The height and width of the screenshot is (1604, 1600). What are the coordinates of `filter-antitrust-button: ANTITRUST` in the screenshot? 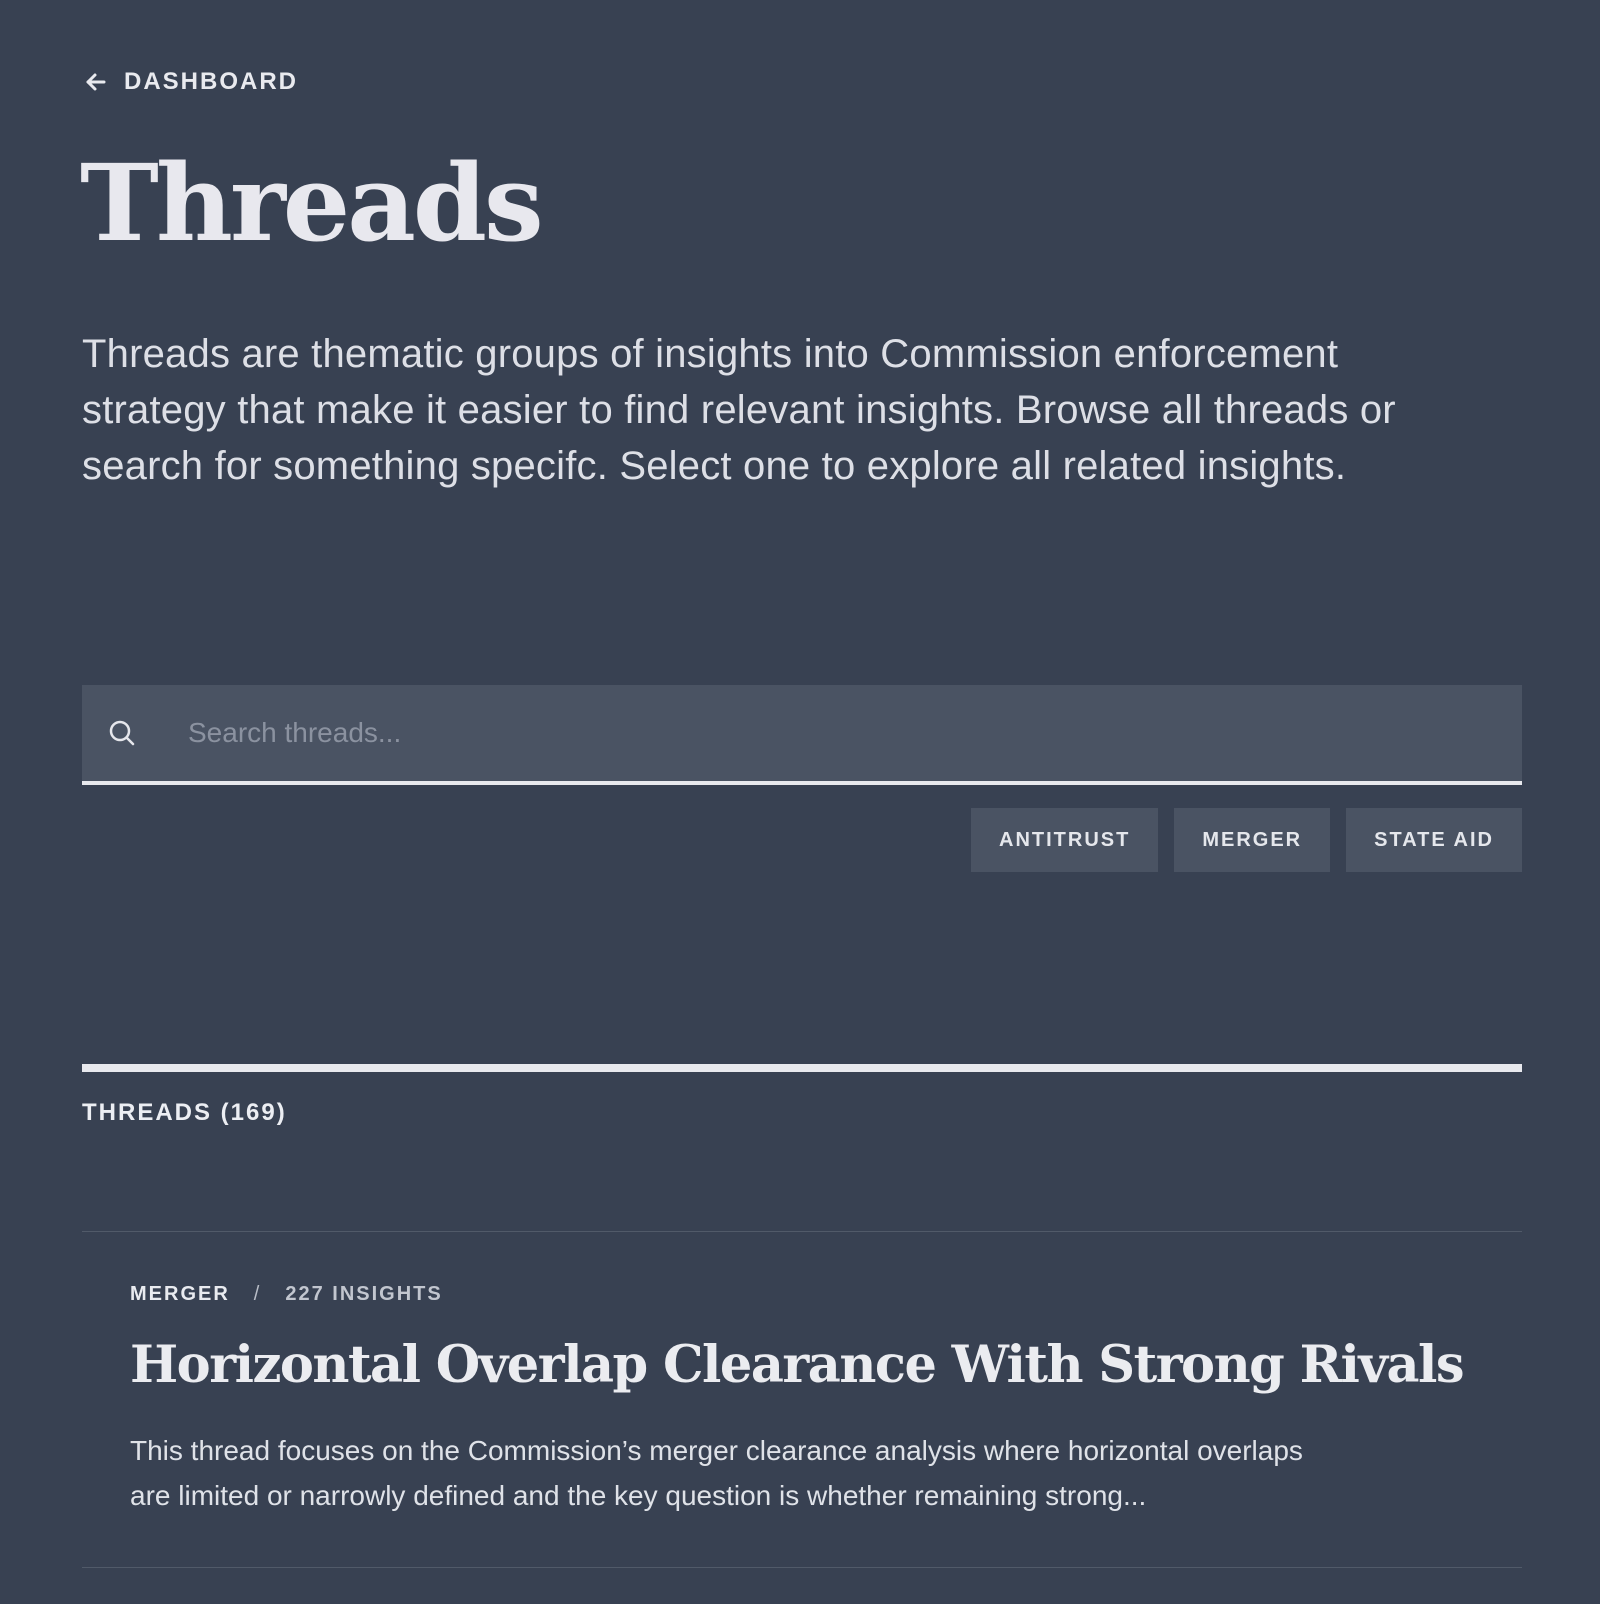 It's located at (1065, 840).